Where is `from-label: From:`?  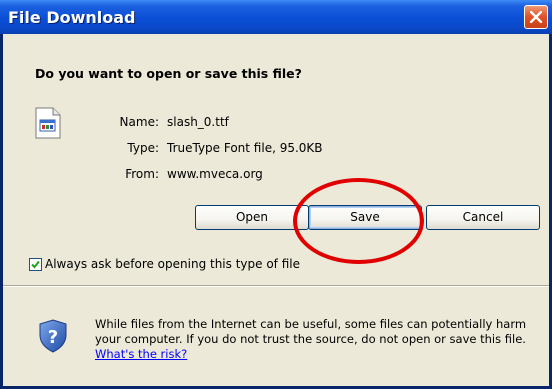 from-label: From: is located at coordinates (142, 174).